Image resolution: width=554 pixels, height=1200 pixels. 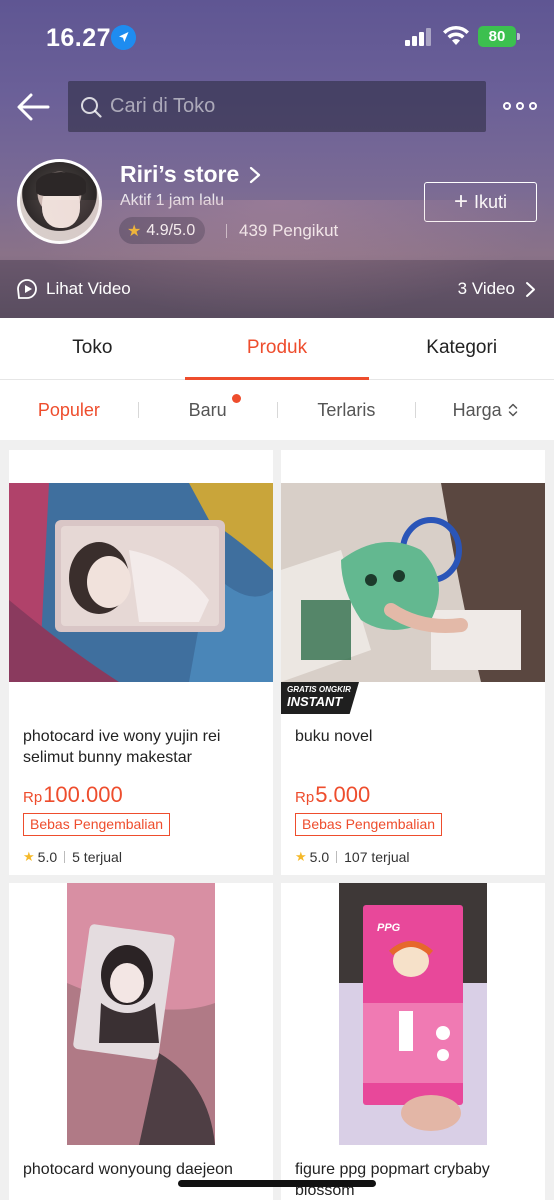 I want to click on free-shipping-top: GRATIS ONGKIR, so click(x=319, y=689).